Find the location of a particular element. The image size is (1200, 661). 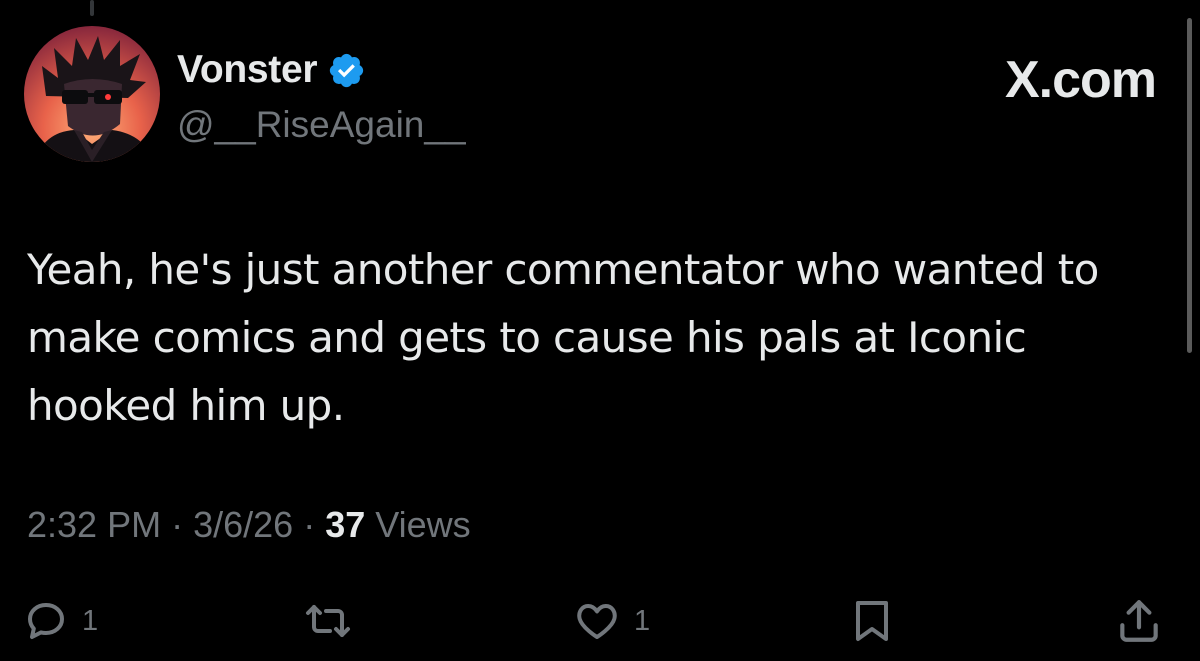

share-icon is located at coordinates (1139, 621).